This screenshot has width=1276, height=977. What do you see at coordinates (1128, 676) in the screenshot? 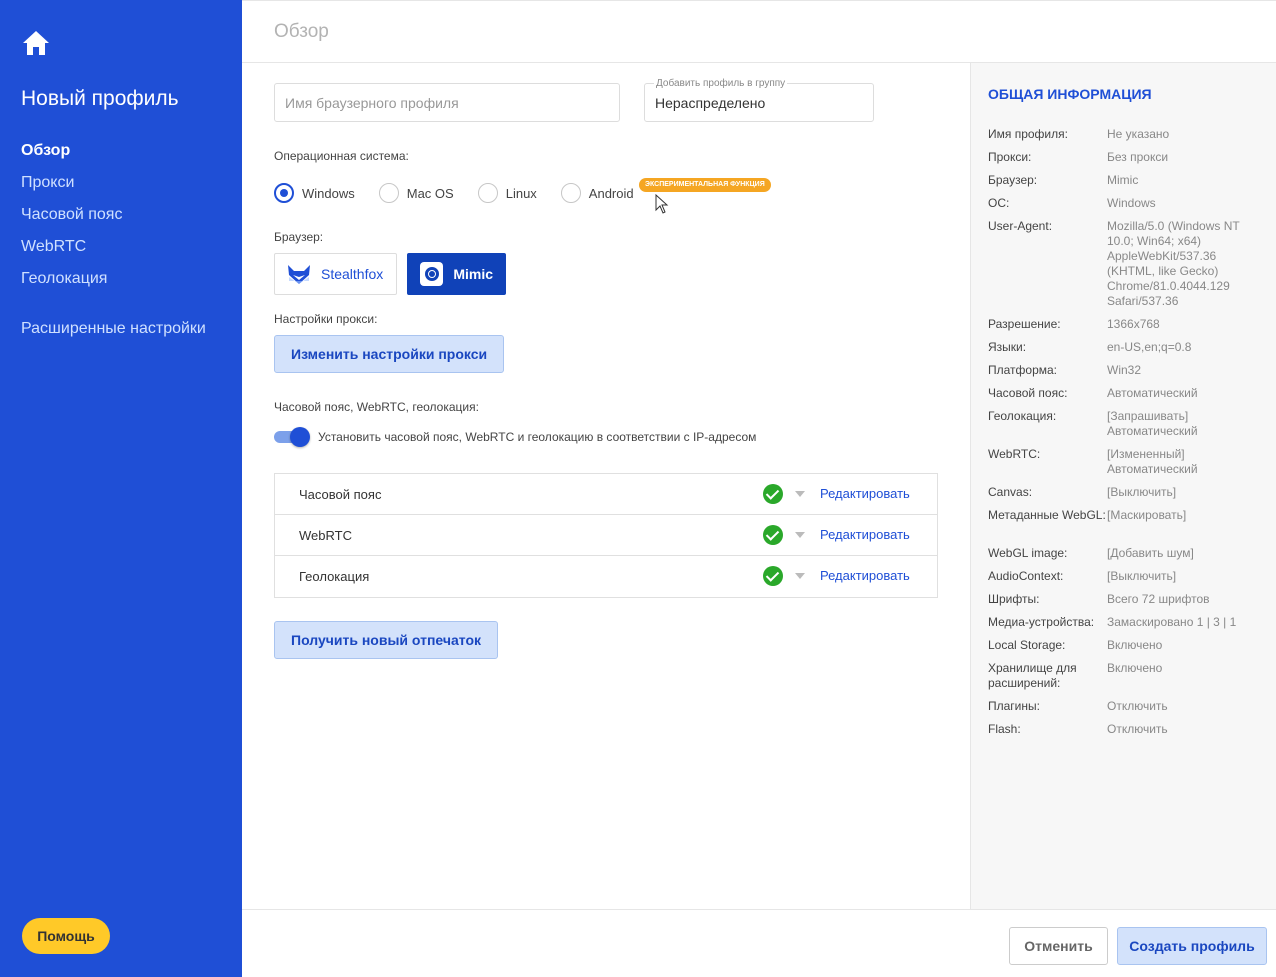
I see `info-row: Хранилище для расширений: Включено` at bounding box center [1128, 676].